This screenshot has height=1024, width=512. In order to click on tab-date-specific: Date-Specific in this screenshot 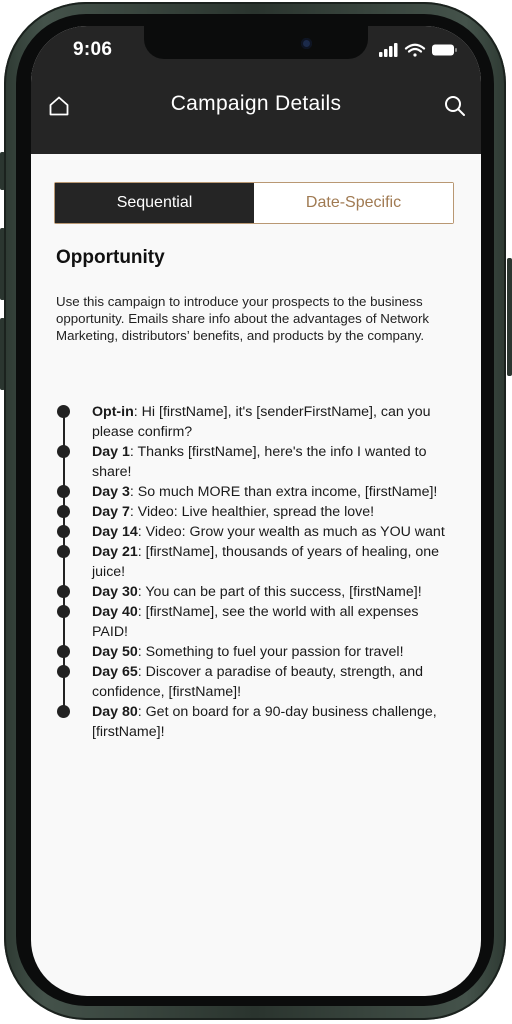, I will do `click(353, 203)`.